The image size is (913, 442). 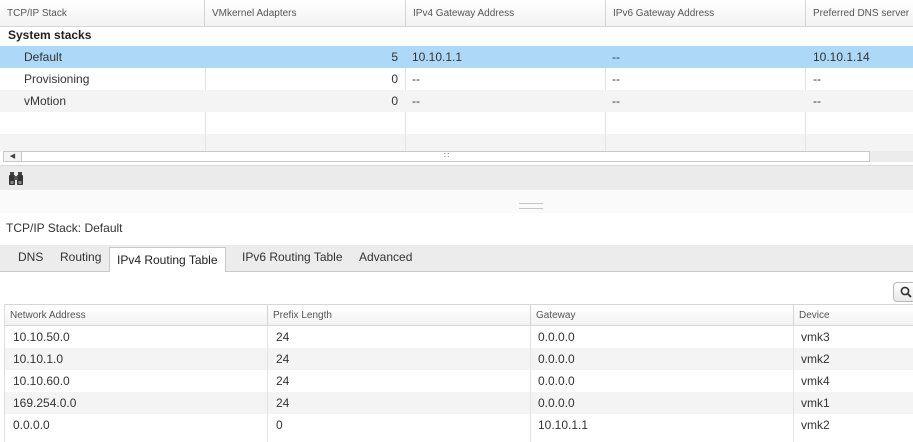 I want to click on column-header-tcpip-stack: TCP/IP Stack, so click(x=102, y=13).